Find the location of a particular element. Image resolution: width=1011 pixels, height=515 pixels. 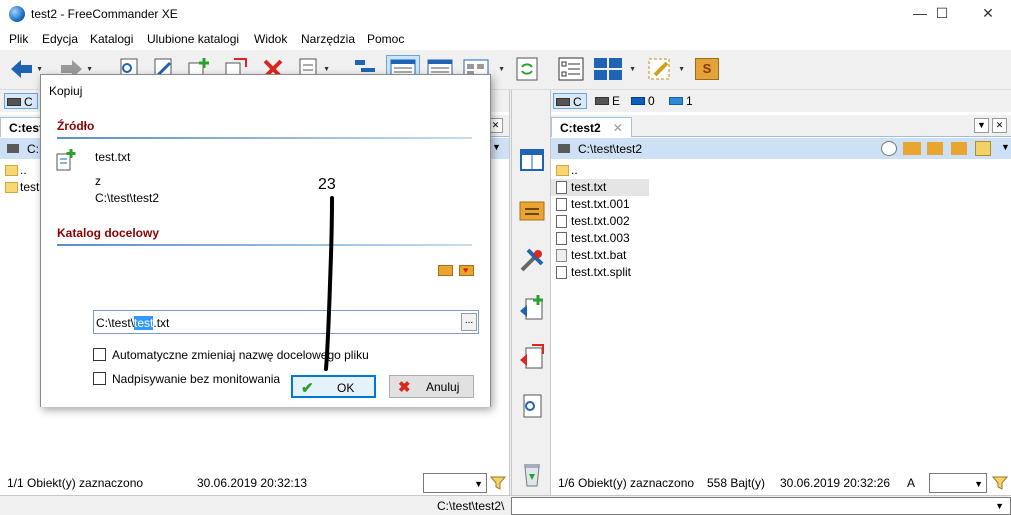

move-to-panel-icon is located at coordinates (532, 356).